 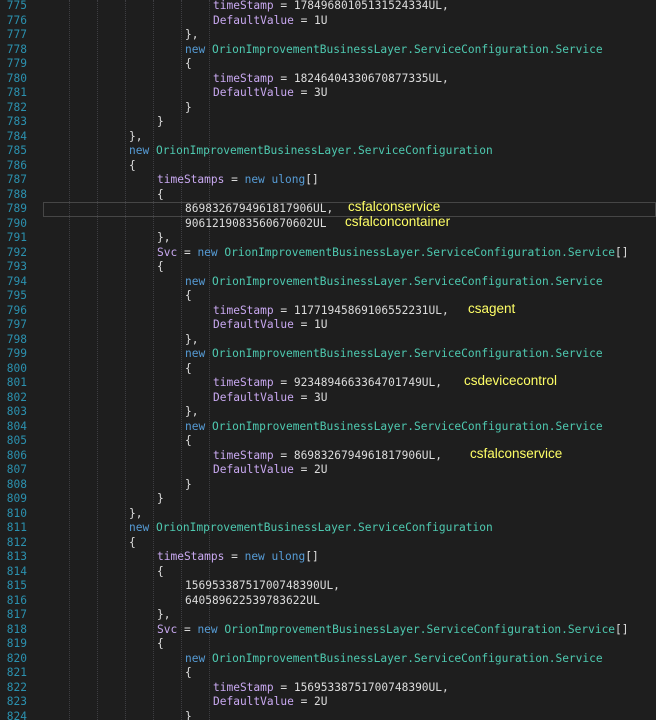 What do you see at coordinates (328, 35) in the screenshot?
I see `code-line: 777},` at bounding box center [328, 35].